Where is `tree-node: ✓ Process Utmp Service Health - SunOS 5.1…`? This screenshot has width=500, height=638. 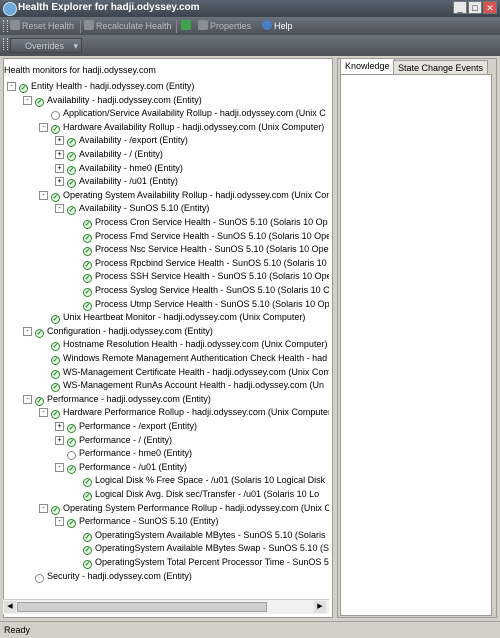
tree-node: ✓ Process Utmp Service Health - SunOS 5.1… is located at coordinates (200, 304).